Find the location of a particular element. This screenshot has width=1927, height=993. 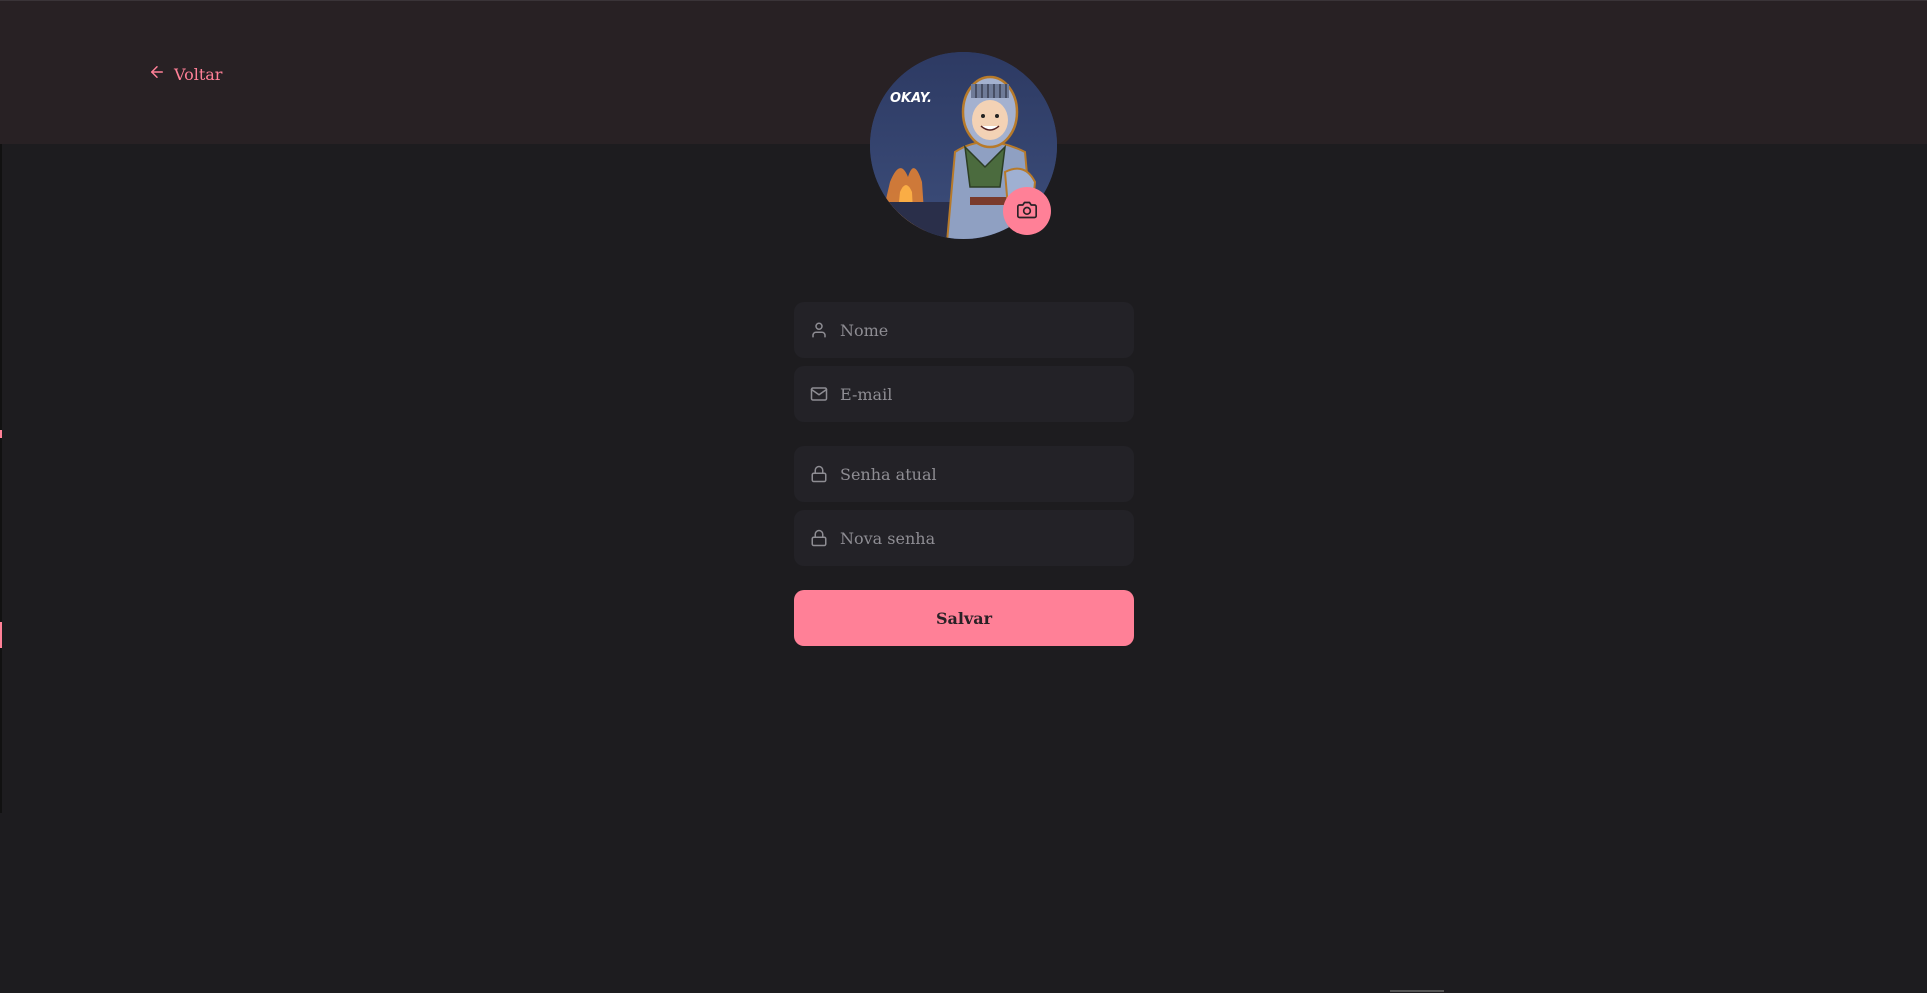

new-password-field is located at coordinates (964, 538).